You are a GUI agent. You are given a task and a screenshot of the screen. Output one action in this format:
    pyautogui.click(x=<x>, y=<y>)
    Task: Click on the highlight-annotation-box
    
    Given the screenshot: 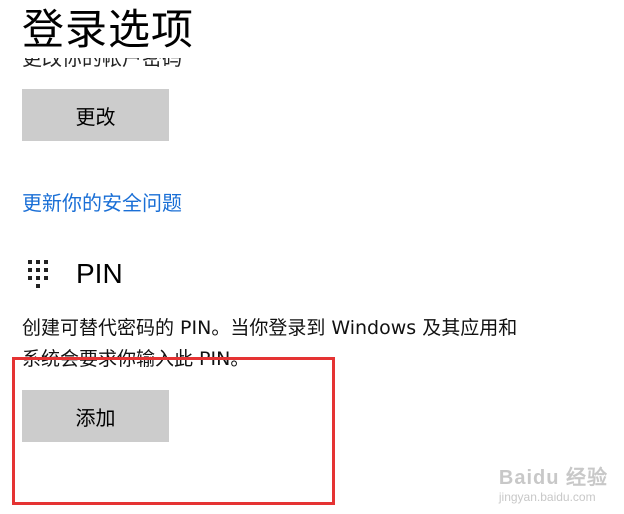 What is the action you would take?
    pyautogui.click(x=173, y=431)
    